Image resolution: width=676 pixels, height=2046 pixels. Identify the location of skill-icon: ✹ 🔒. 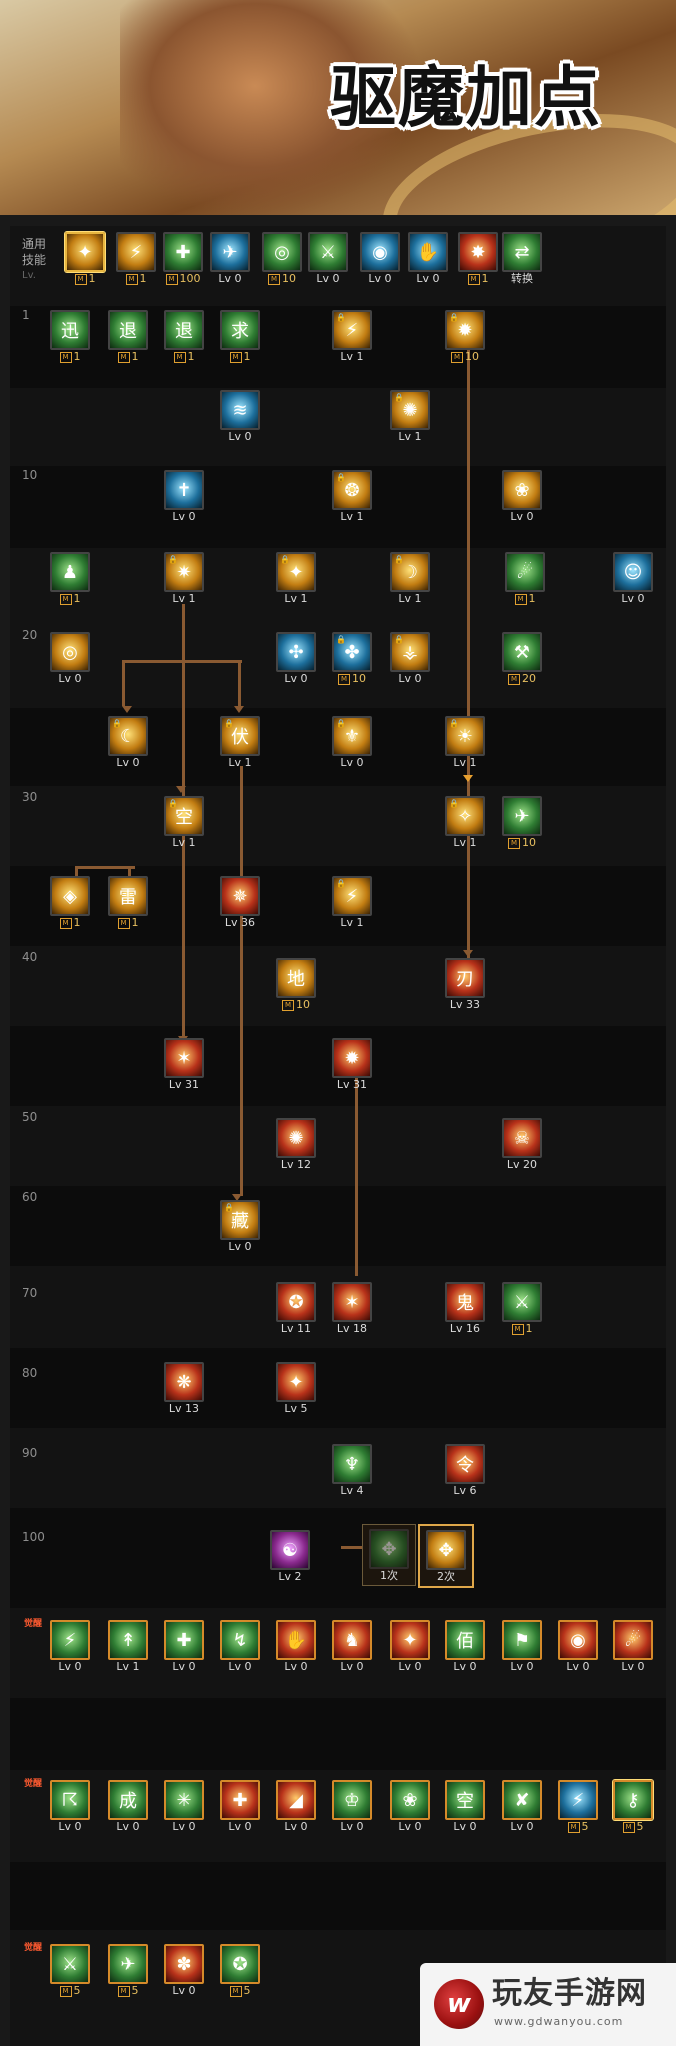
(465, 330).